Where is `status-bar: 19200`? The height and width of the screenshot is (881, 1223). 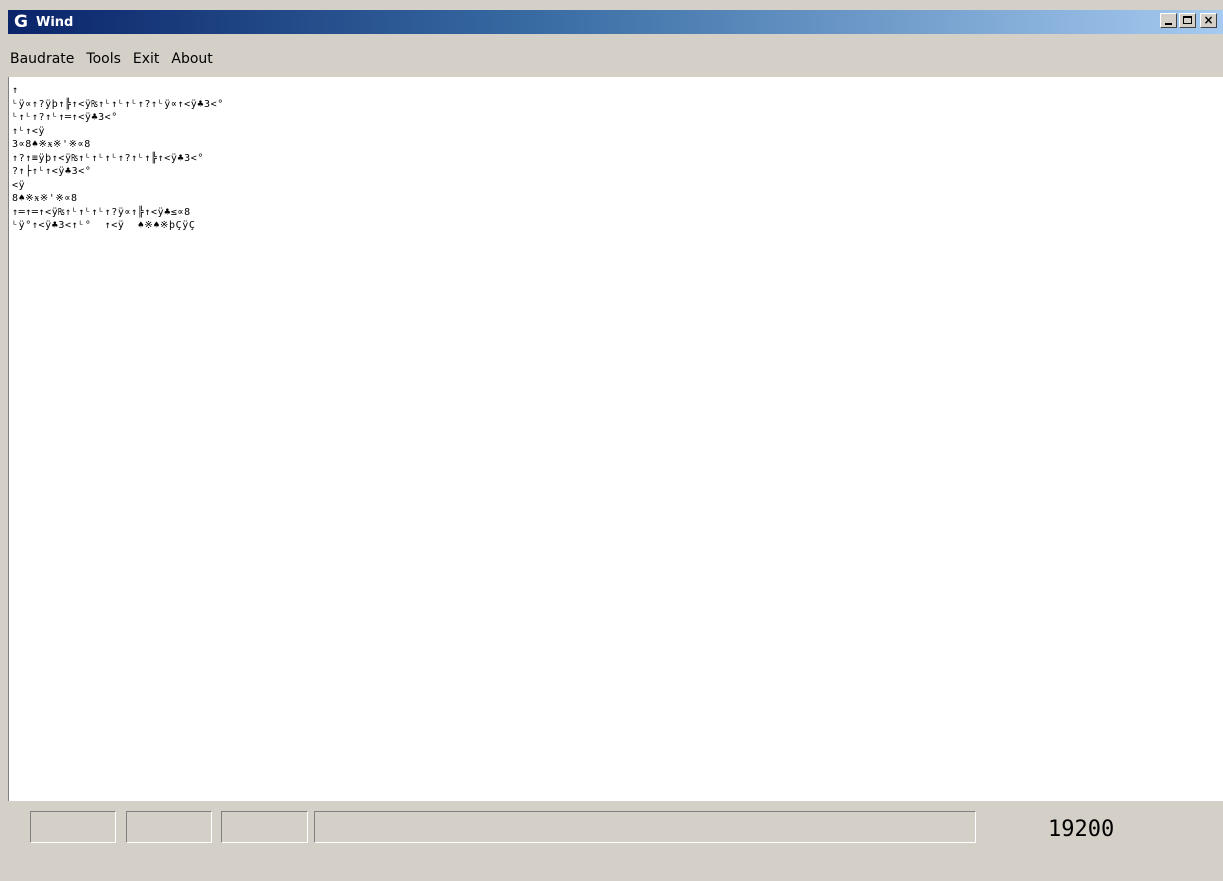
status-bar: 19200 is located at coordinates (615, 841).